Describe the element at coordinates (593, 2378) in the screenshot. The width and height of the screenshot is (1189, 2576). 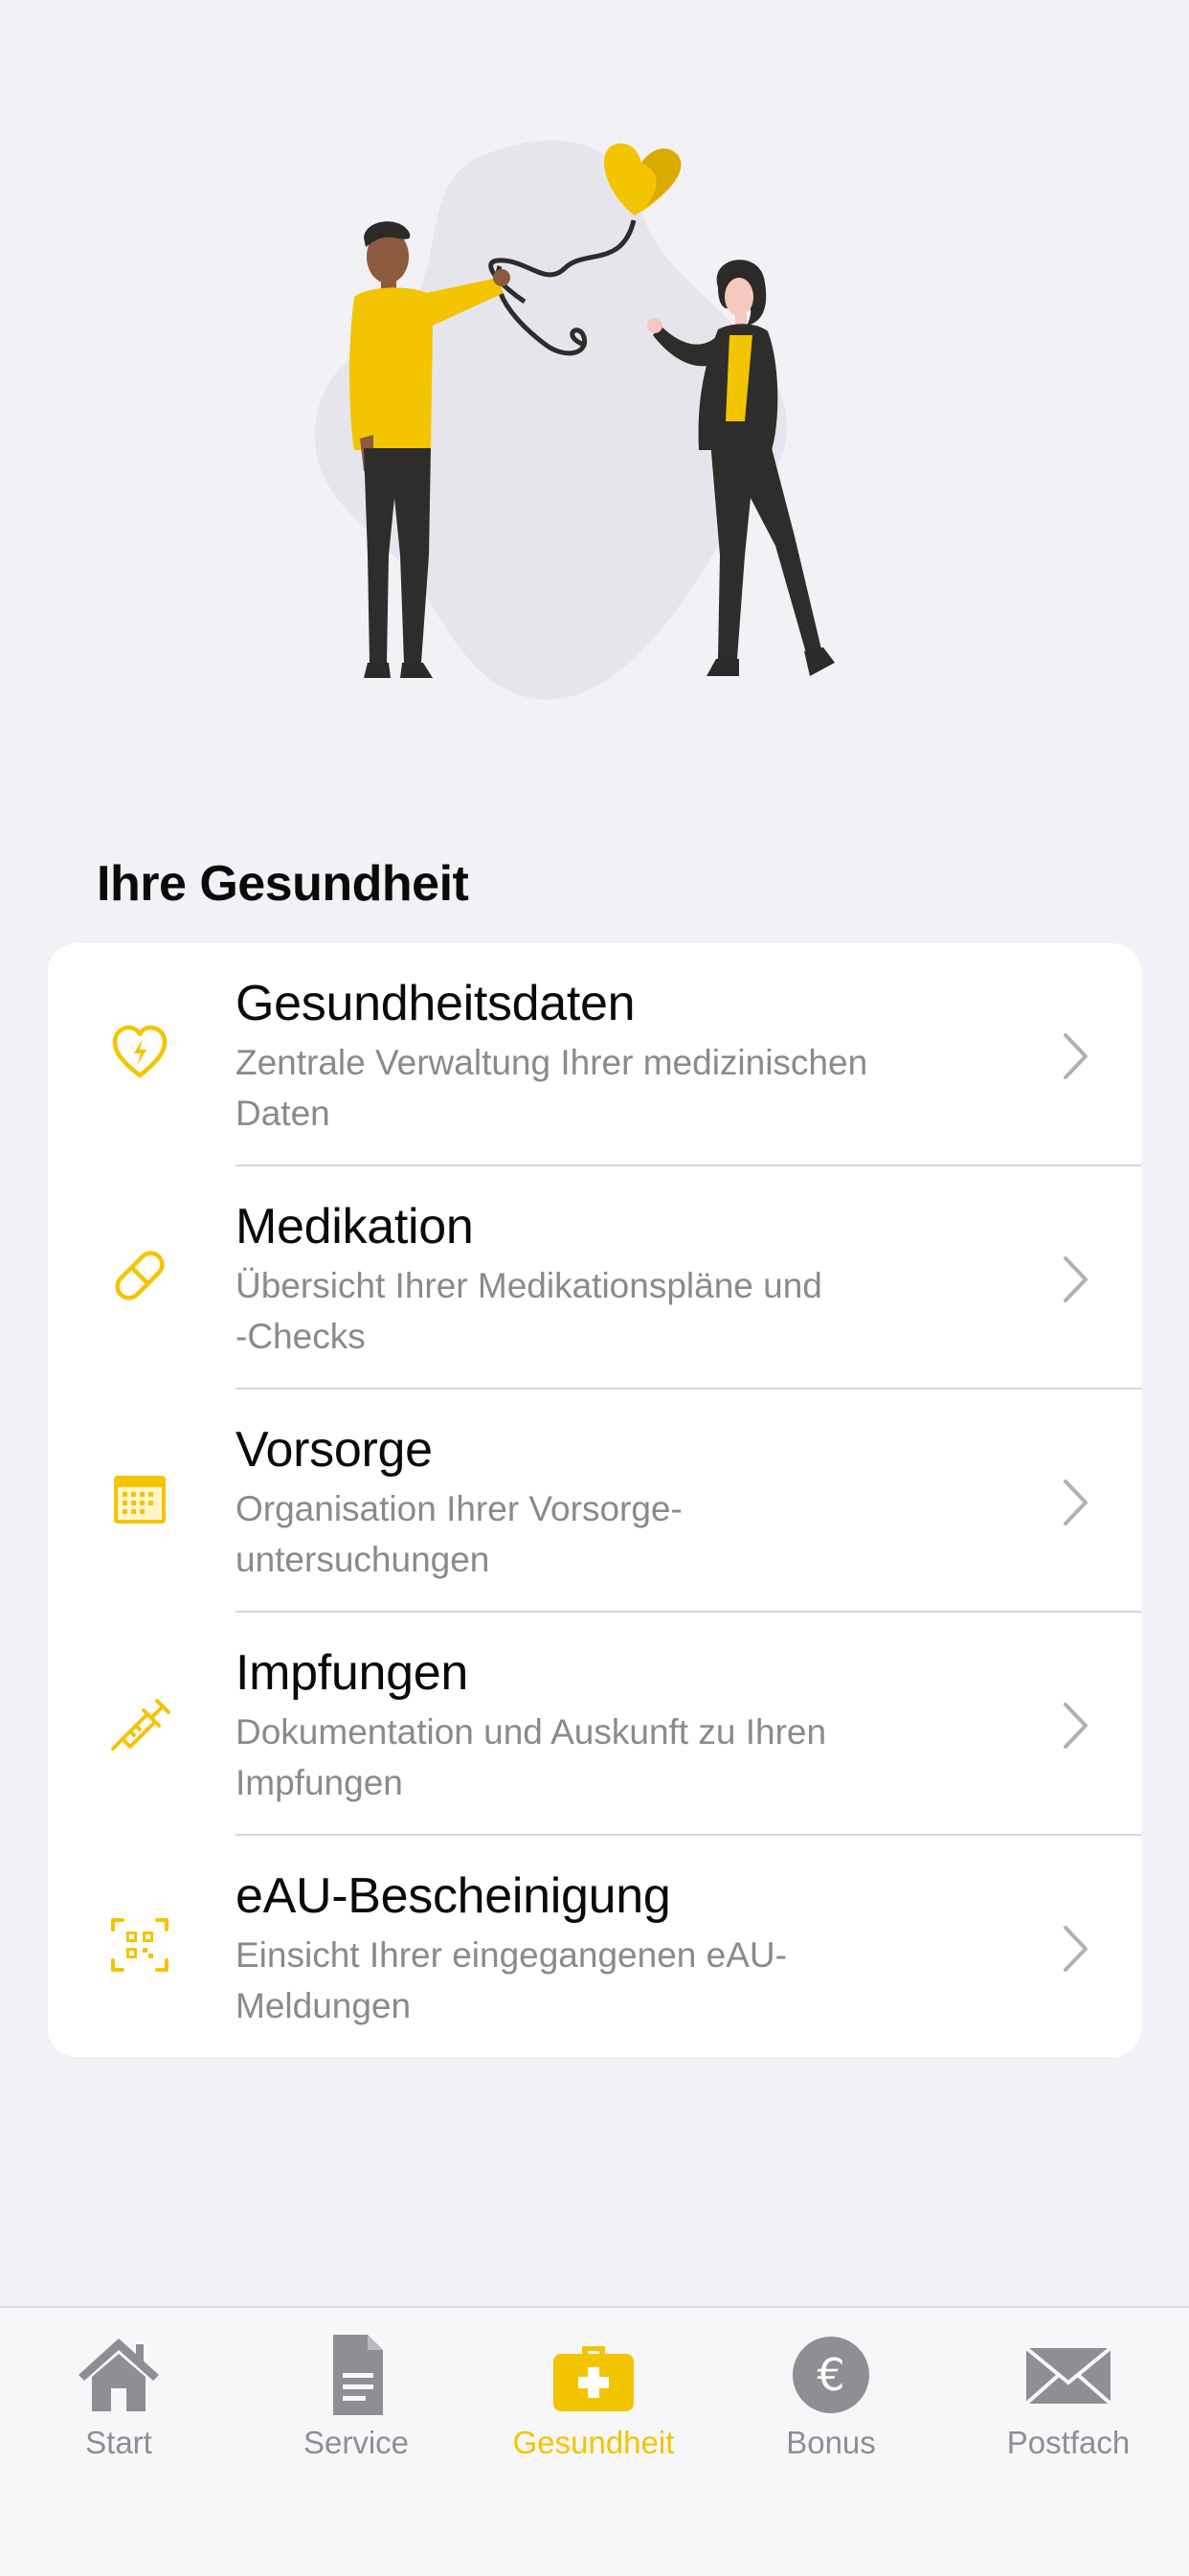
I see `medical-case-icon` at that location.